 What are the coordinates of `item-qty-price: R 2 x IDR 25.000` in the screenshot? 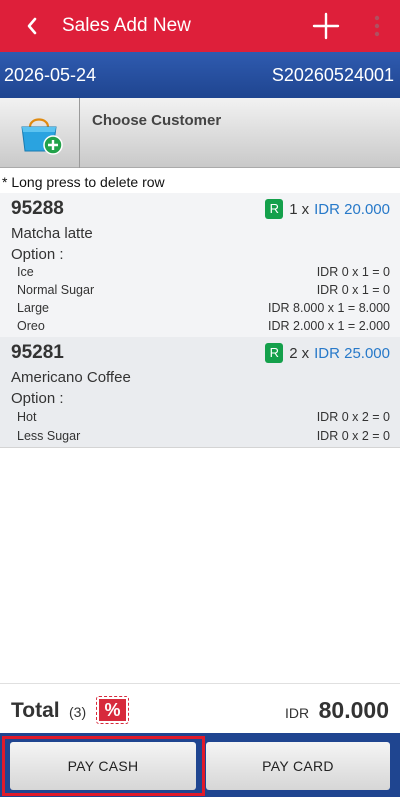 It's located at (327, 353).